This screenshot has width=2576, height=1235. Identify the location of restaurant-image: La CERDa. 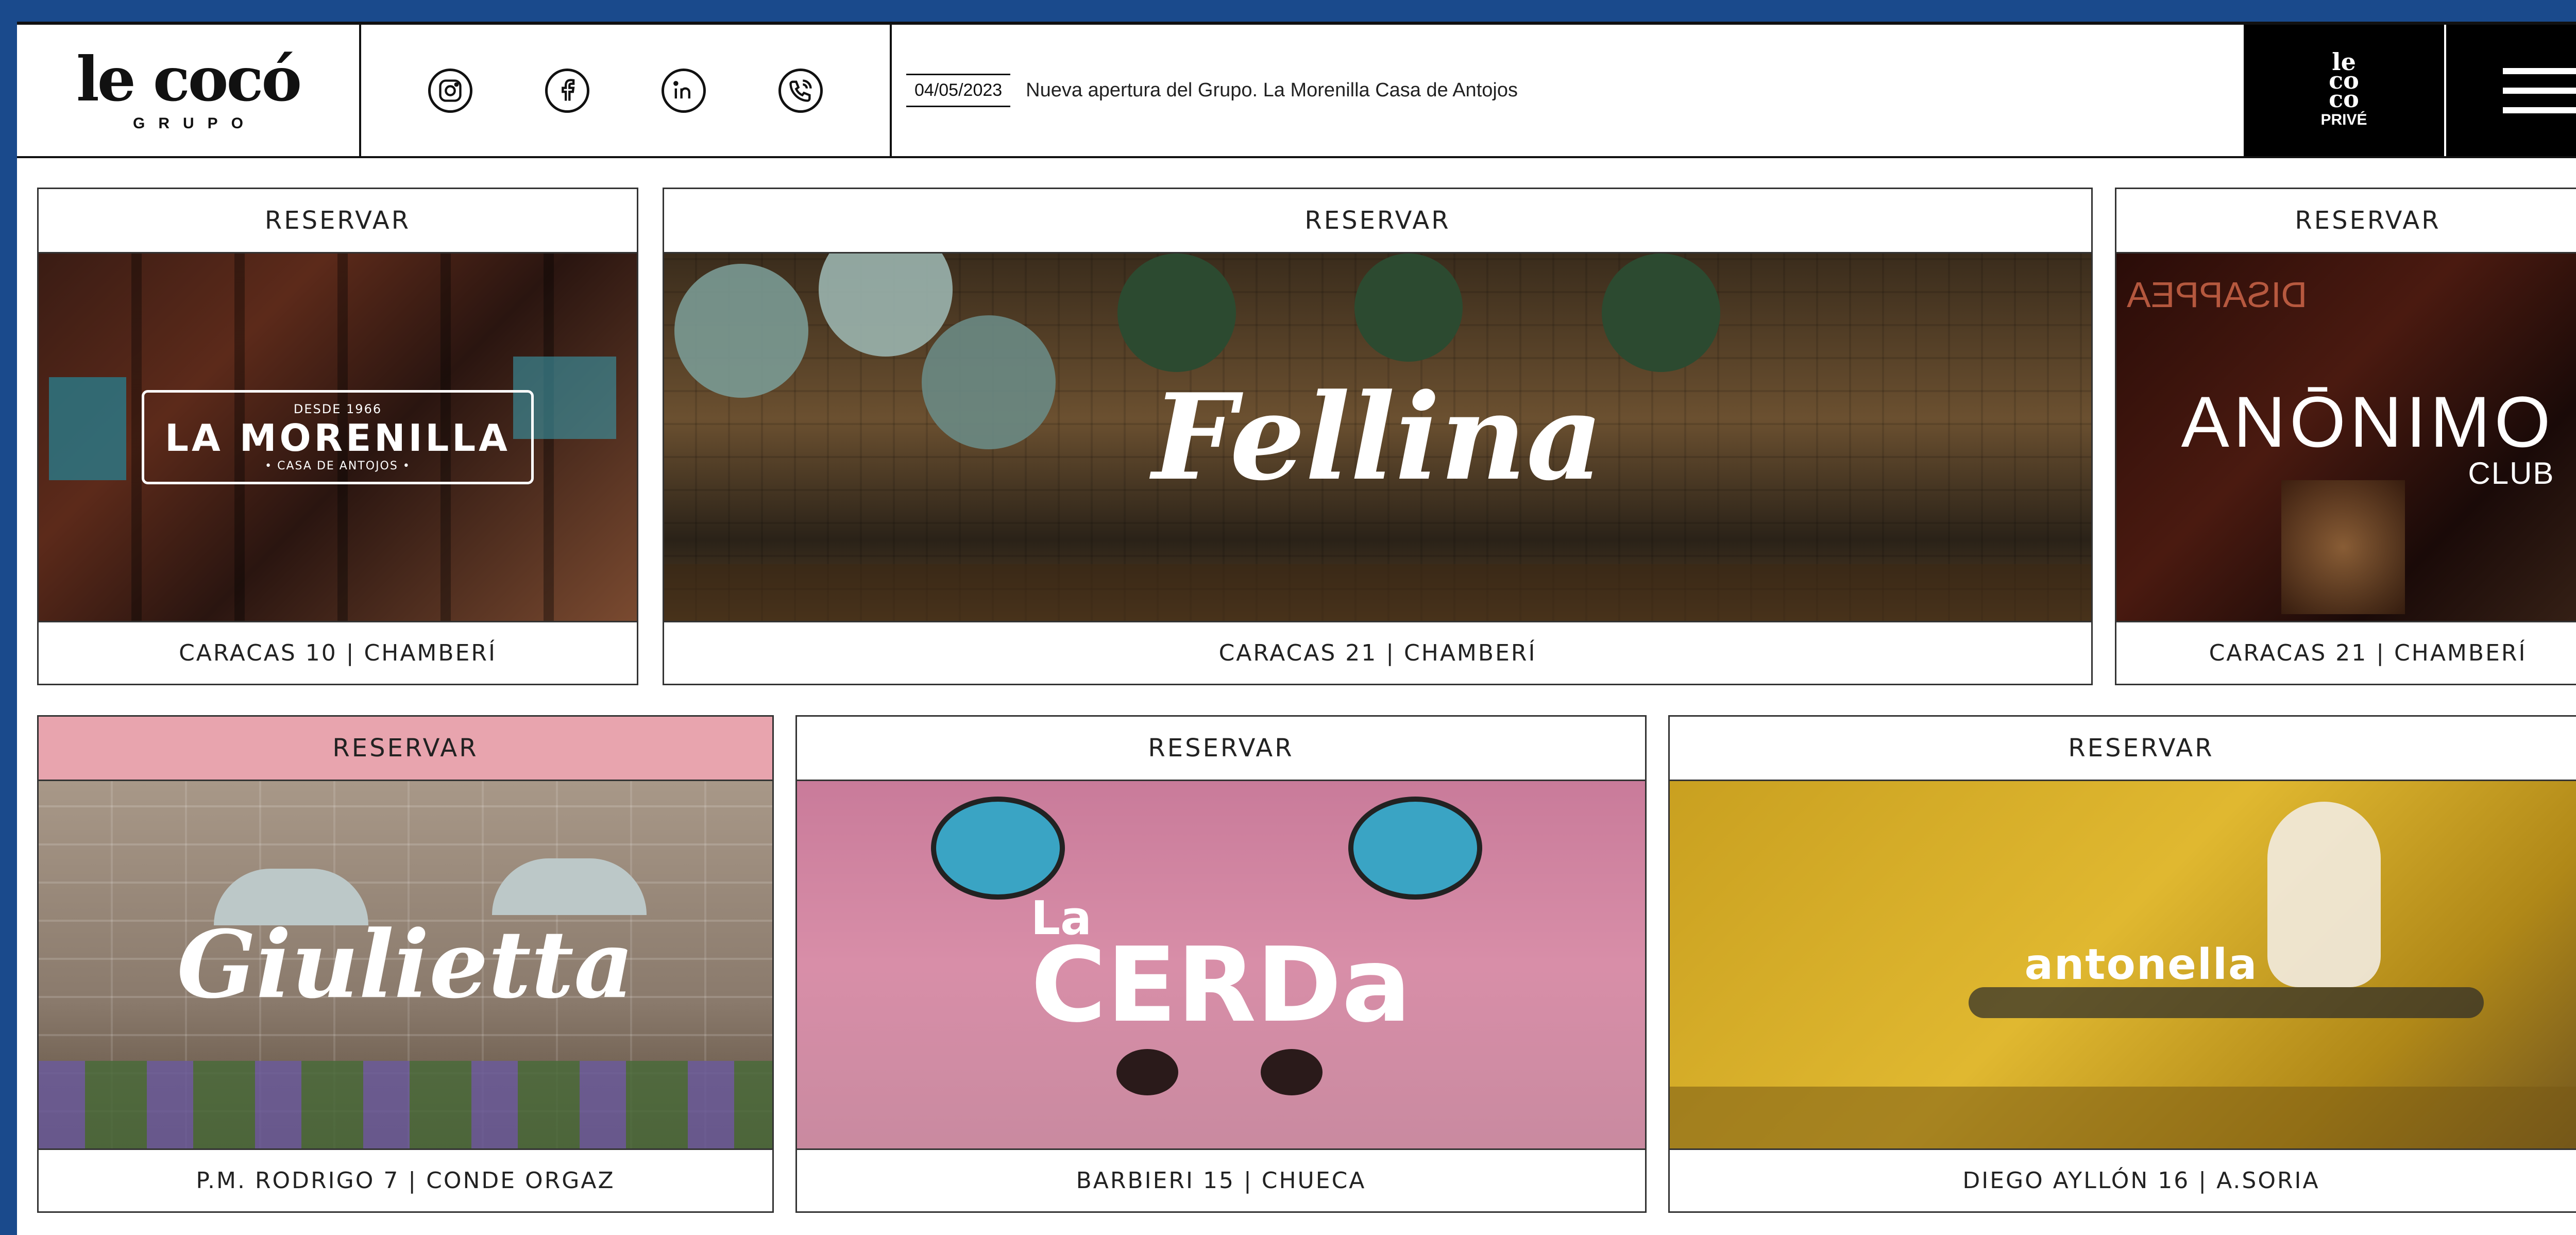
(1221, 964).